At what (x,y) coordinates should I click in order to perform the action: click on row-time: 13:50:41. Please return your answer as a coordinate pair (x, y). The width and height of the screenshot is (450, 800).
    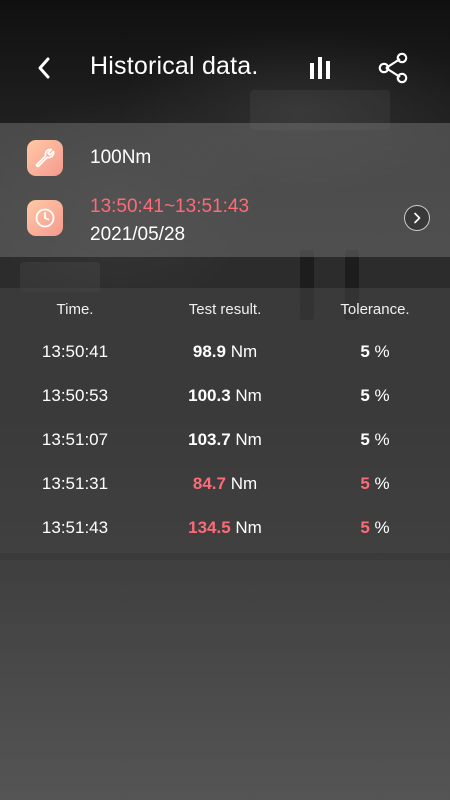
    Looking at the image, I should click on (75, 351).